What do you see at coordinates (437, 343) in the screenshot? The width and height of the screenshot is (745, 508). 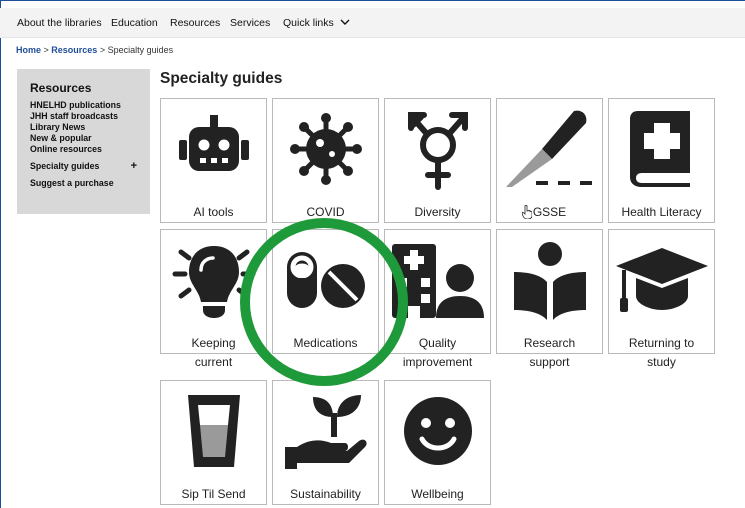 I see `tile-label-line-1: Quality` at bounding box center [437, 343].